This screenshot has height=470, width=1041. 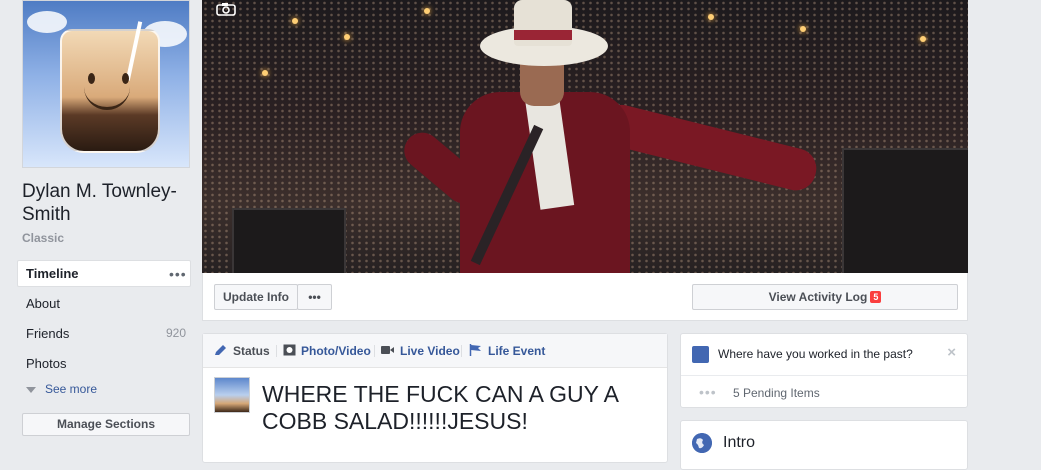 I want to click on sidebar-item-about: About, so click(x=43, y=303).